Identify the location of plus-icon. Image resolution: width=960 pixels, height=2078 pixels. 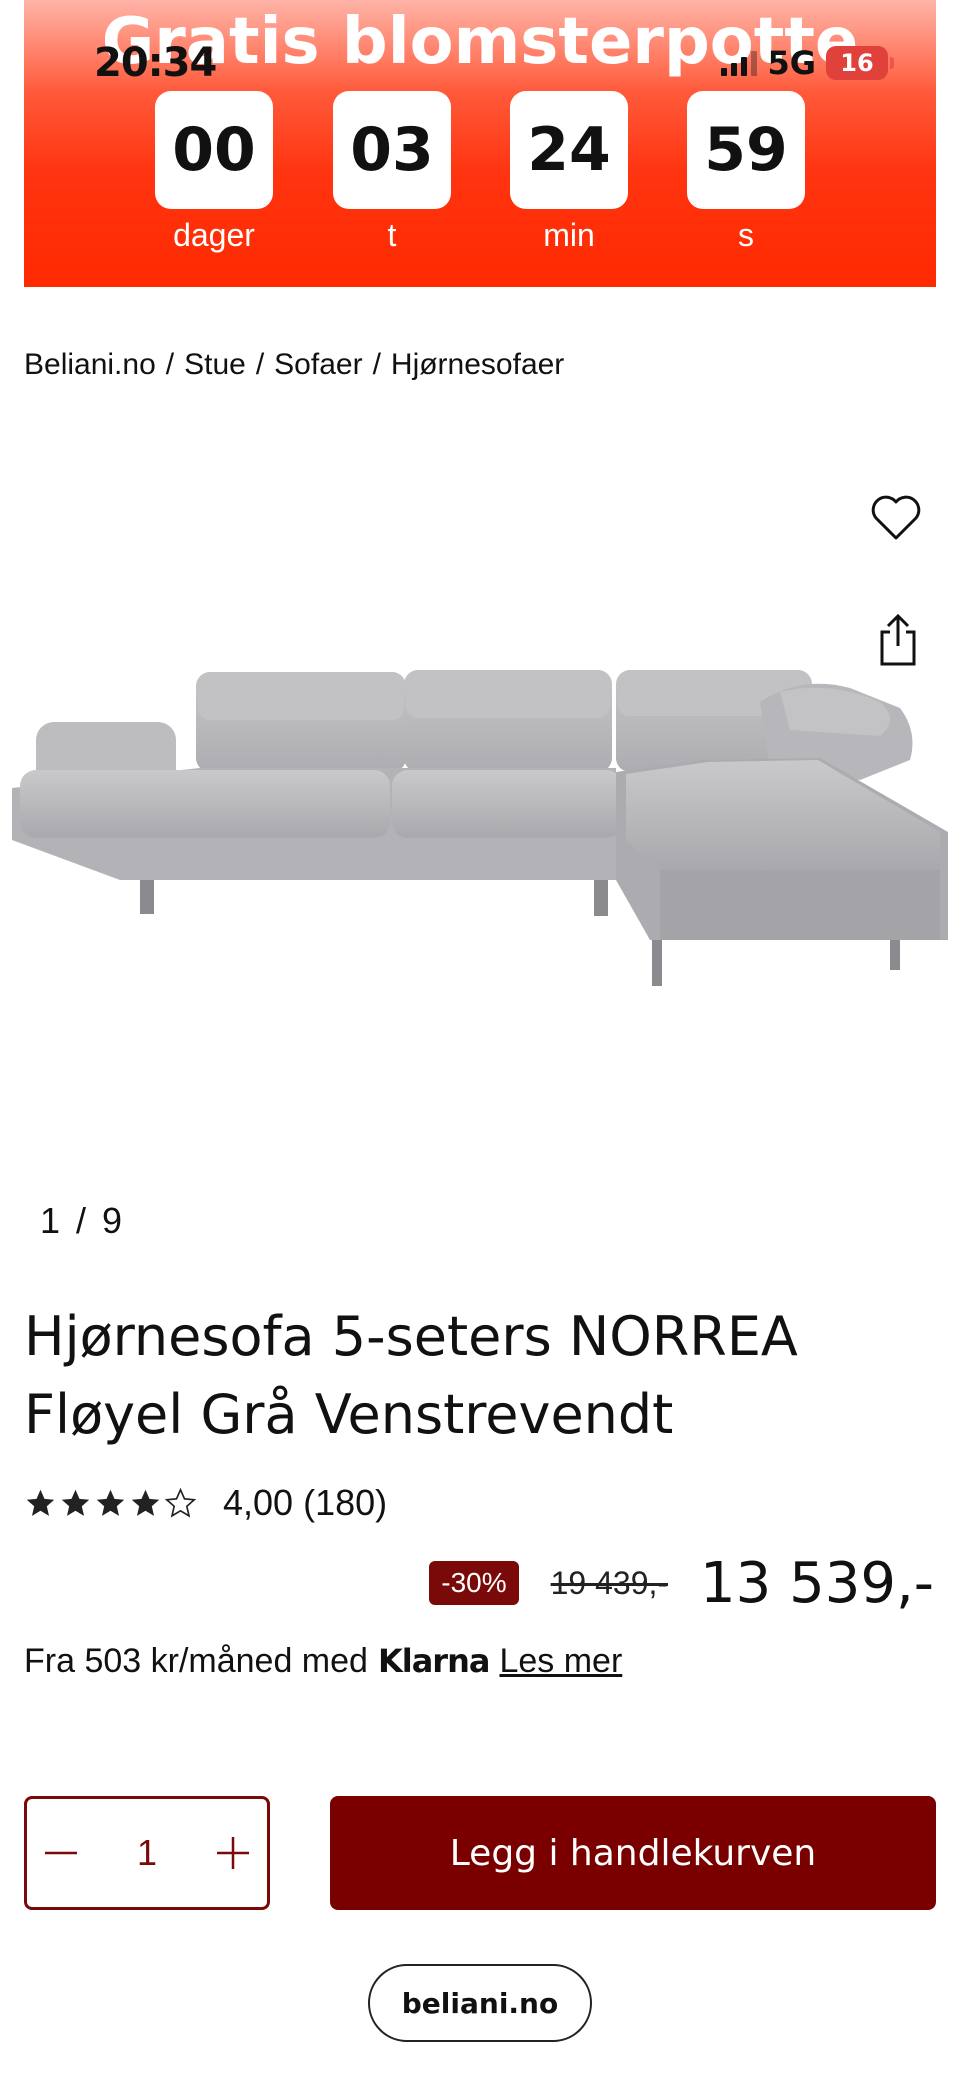
(233, 1853).